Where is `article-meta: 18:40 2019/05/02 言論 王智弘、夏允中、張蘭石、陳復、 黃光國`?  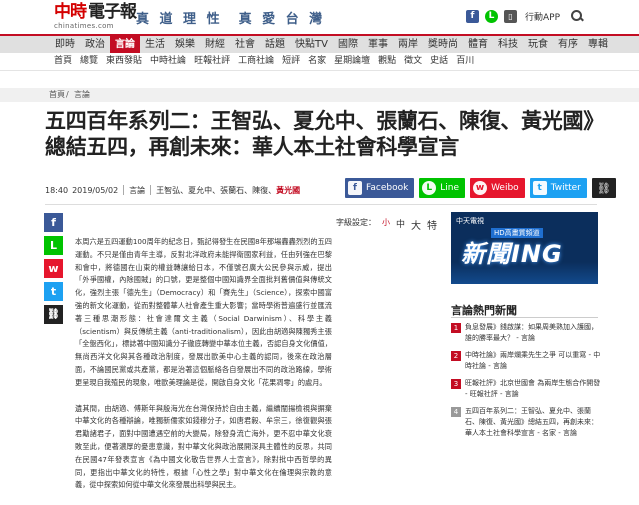 article-meta: 18:40 2019/05/02 言論 王智弘、夏允中、張蘭石、陳復、 黃光國 is located at coordinates (172, 190).